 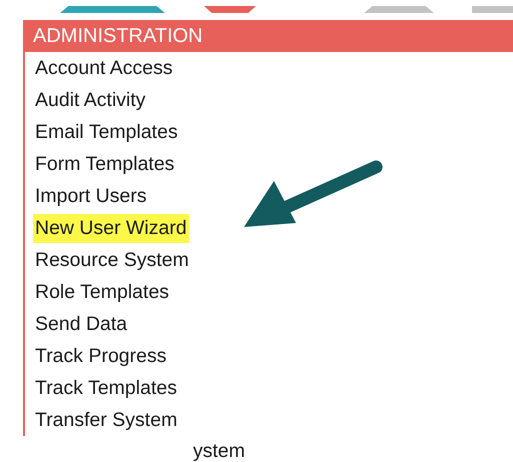 I want to click on menu-item: Import Users, so click(x=91, y=196).